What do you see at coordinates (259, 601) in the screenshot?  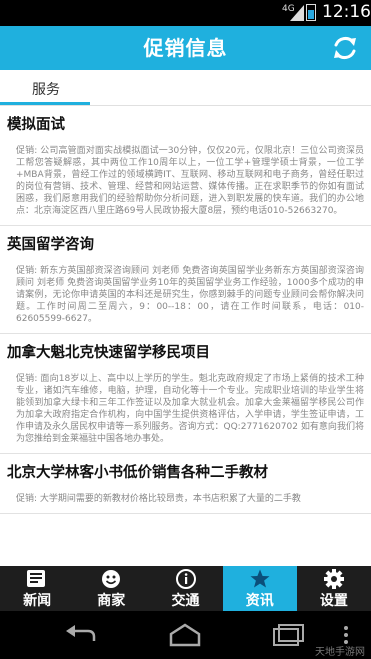 I see `nav-label: 资讯` at bounding box center [259, 601].